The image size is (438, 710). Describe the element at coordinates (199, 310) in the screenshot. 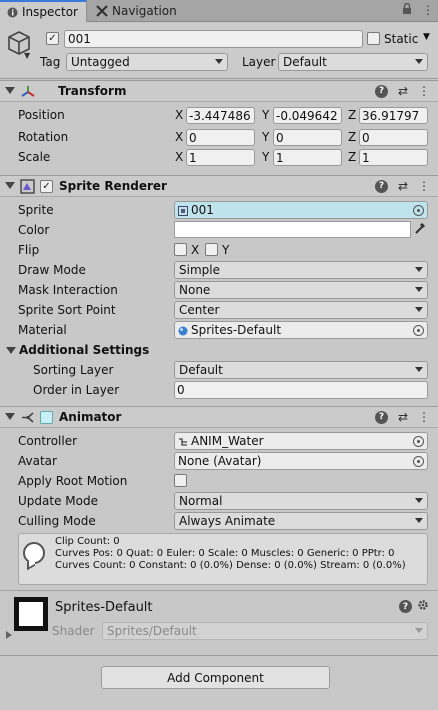

I see `sprite-sort-point-value: Center` at that location.